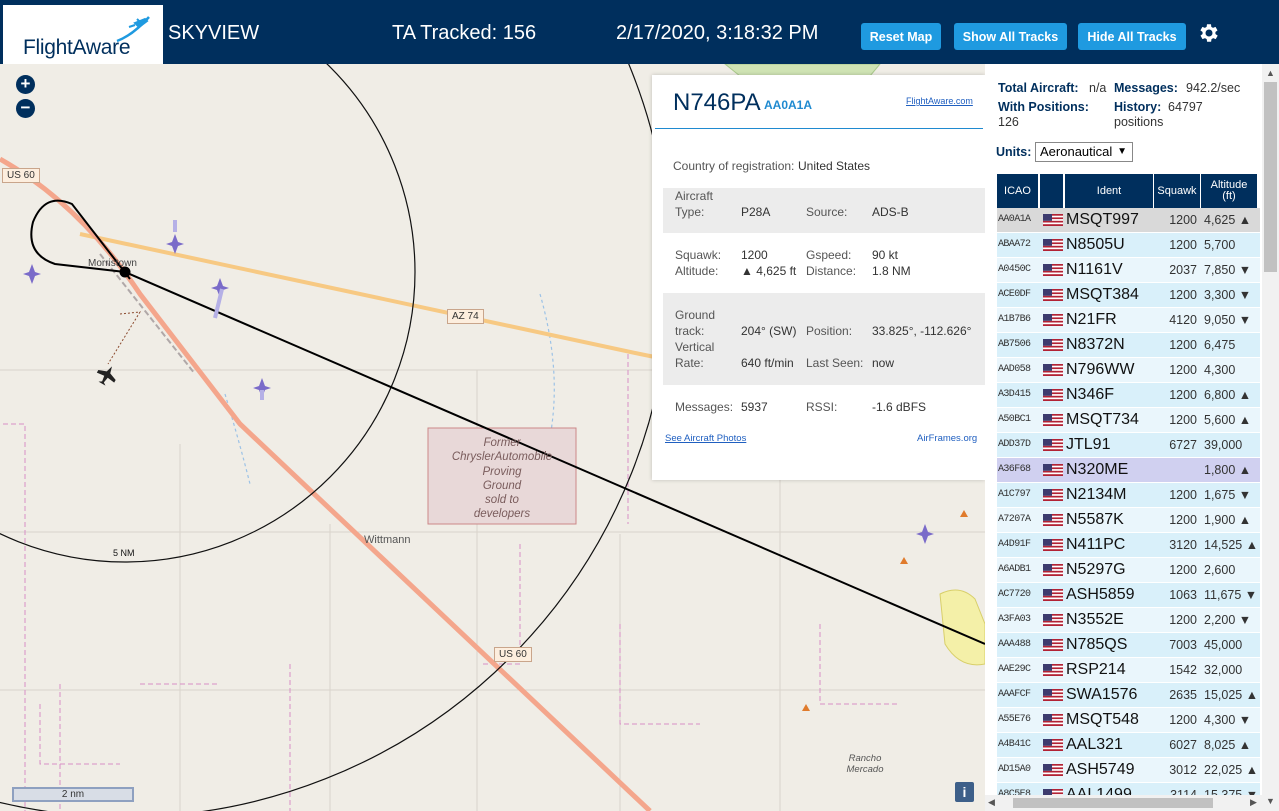 The height and width of the screenshot is (811, 1279). I want to click on map-scale-bar: 2 nm, so click(73, 794).